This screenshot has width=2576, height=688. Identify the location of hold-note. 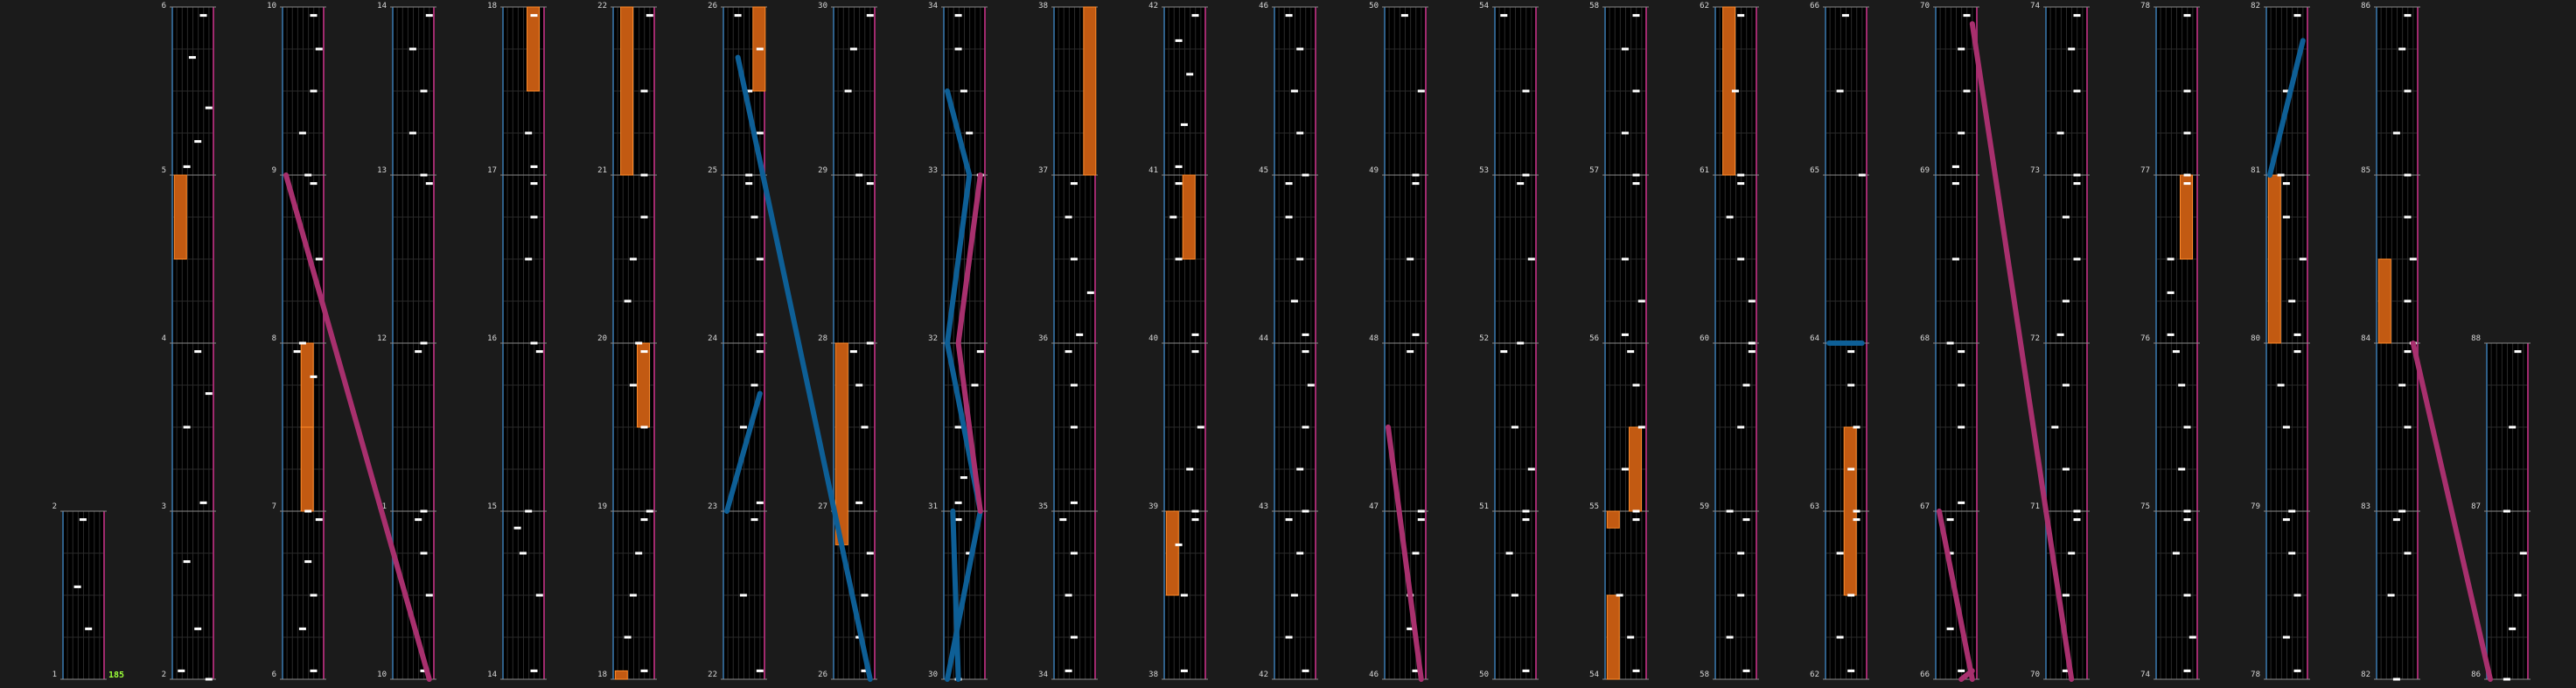
(1635, 469).